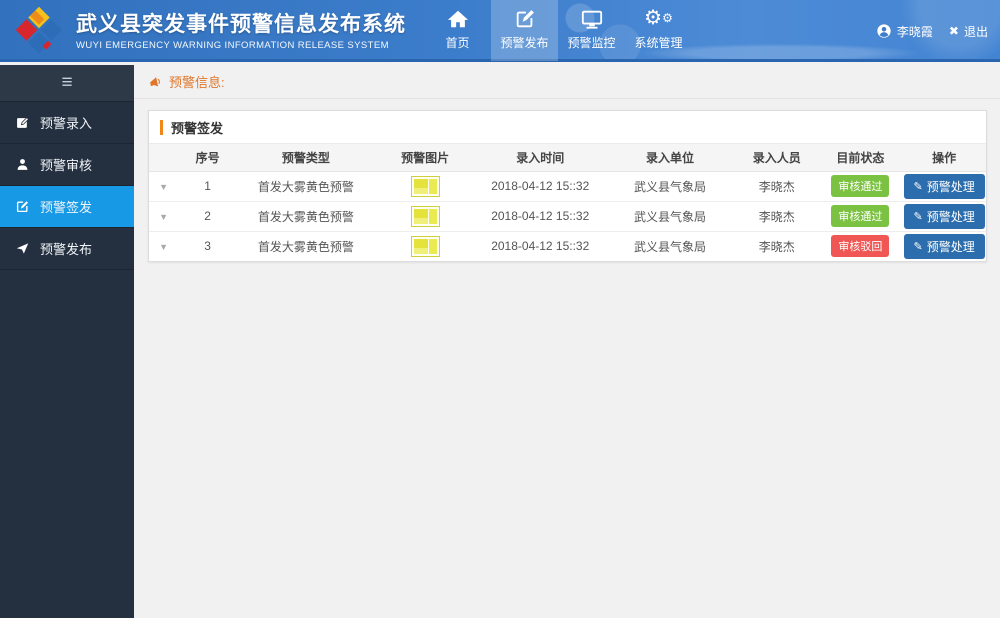 The image size is (1000, 618). What do you see at coordinates (207, 186) in the screenshot?
I see `cell-seq: 1` at bounding box center [207, 186].